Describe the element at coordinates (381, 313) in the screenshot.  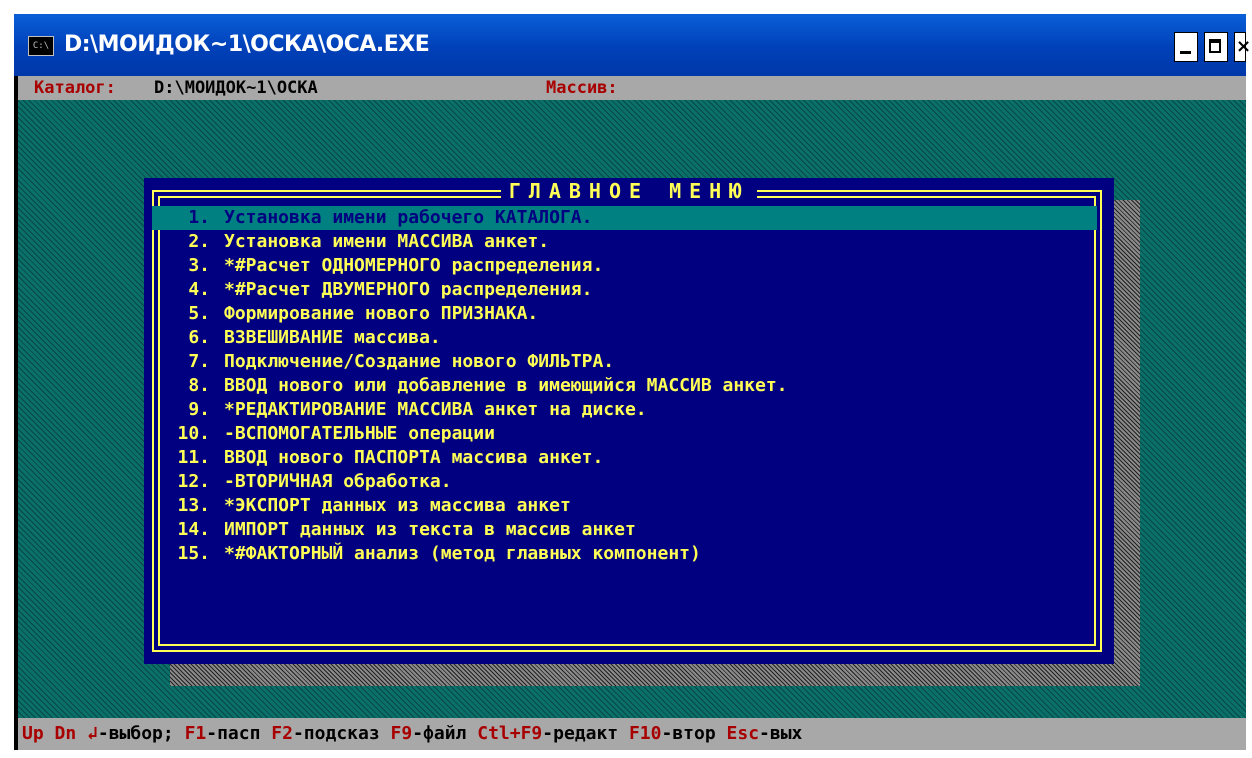
I see `menu-item-label: Формирование нового ПРИЗНАКА.` at that location.